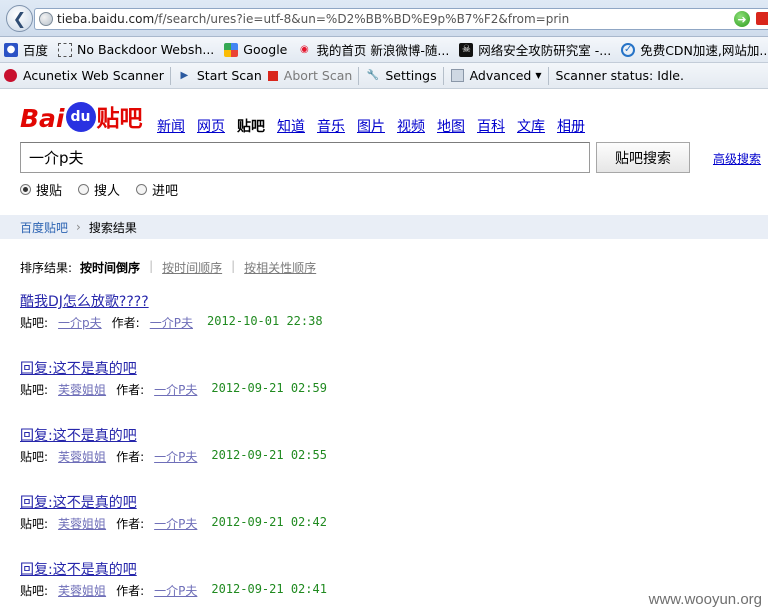  What do you see at coordinates (255, 49) in the screenshot?
I see `bookmark-google: Google` at bounding box center [255, 49].